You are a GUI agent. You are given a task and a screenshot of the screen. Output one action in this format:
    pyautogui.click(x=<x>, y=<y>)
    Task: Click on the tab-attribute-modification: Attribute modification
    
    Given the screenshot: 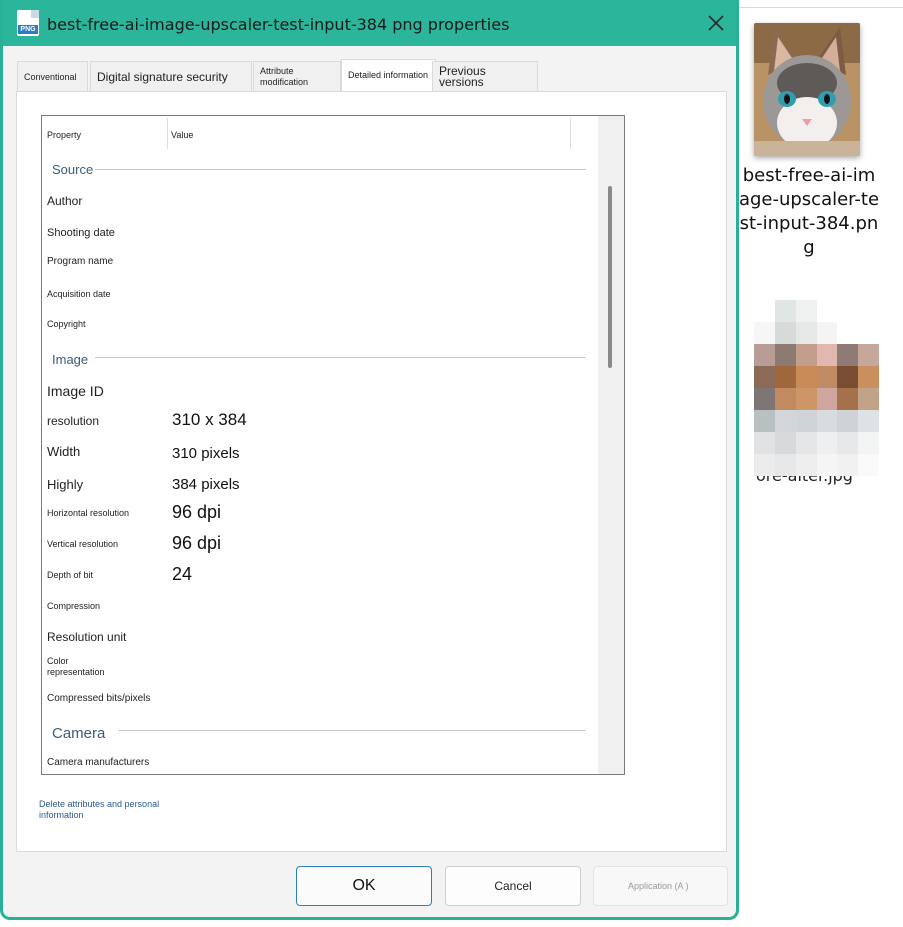 What is the action you would take?
    pyautogui.click(x=297, y=76)
    